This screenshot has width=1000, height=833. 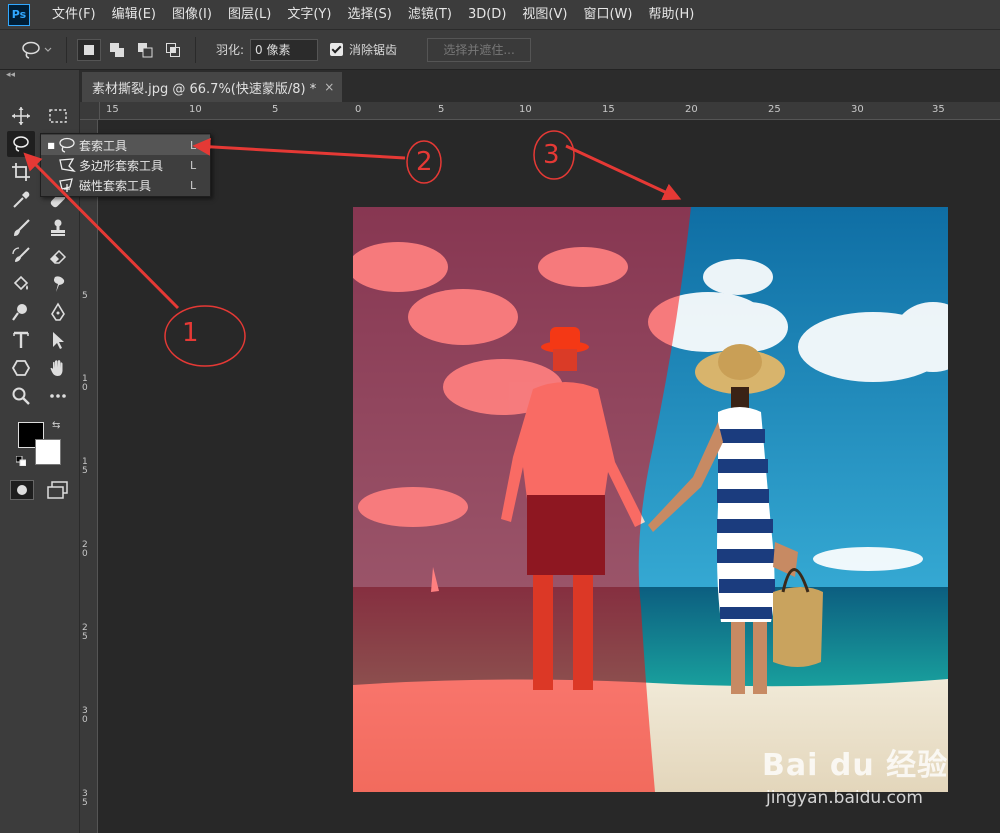 What do you see at coordinates (284, 49) in the screenshot?
I see `feather-input: 0 像素` at bounding box center [284, 49].